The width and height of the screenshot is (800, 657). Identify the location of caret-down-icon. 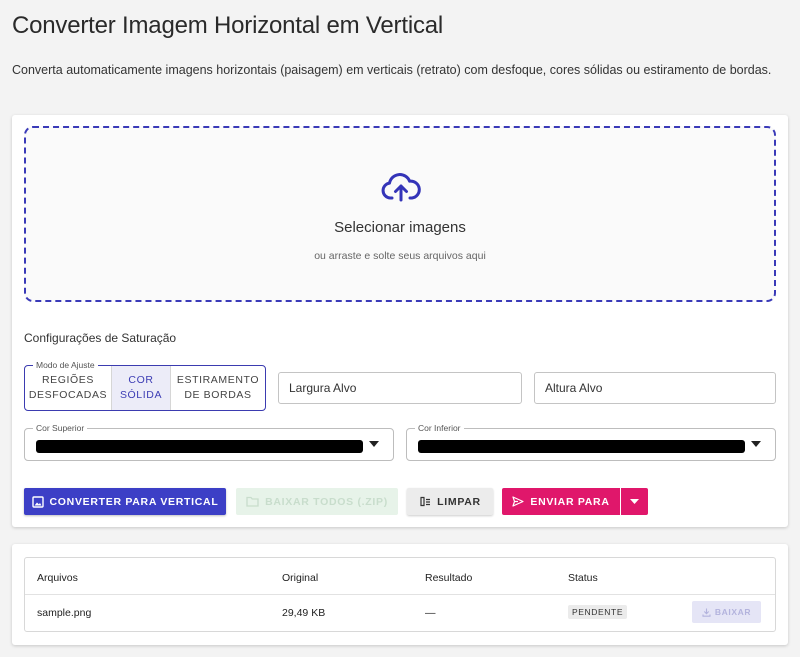
(634, 501).